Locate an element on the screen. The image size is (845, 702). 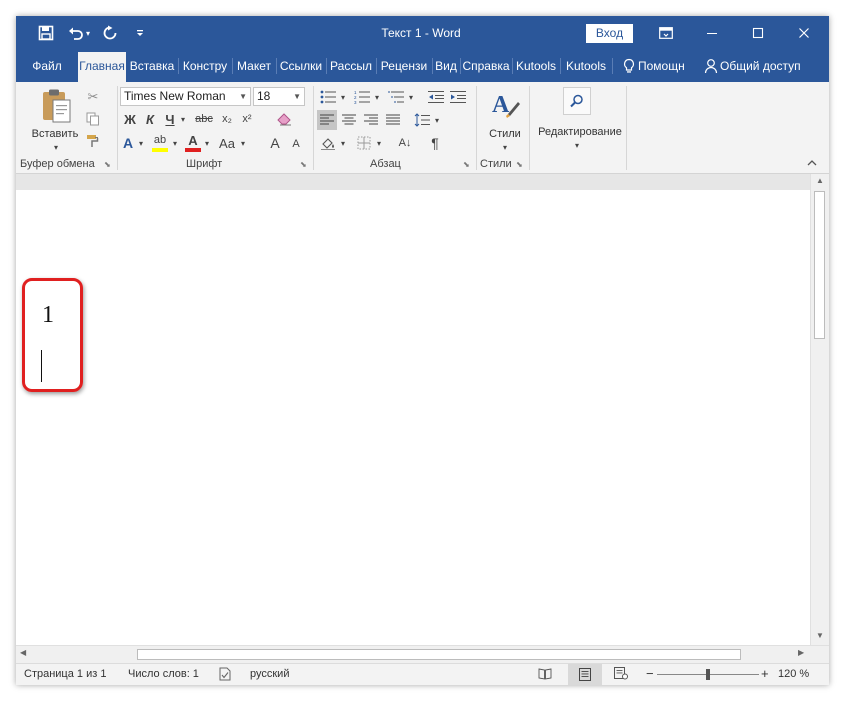
styles-button-label: Стили is located at coordinates (505, 134).